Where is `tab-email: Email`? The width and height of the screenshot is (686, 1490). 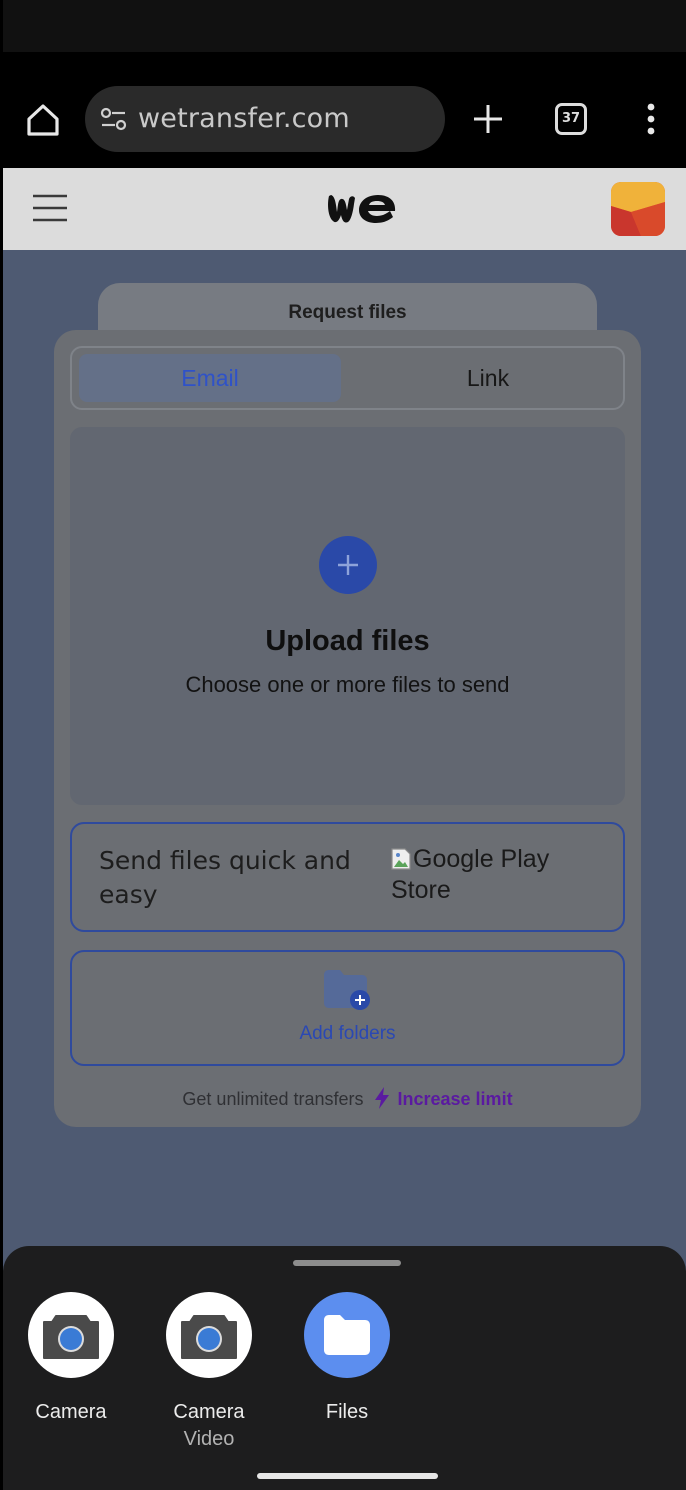
tab-email: Email is located at coordinates (210, 378).